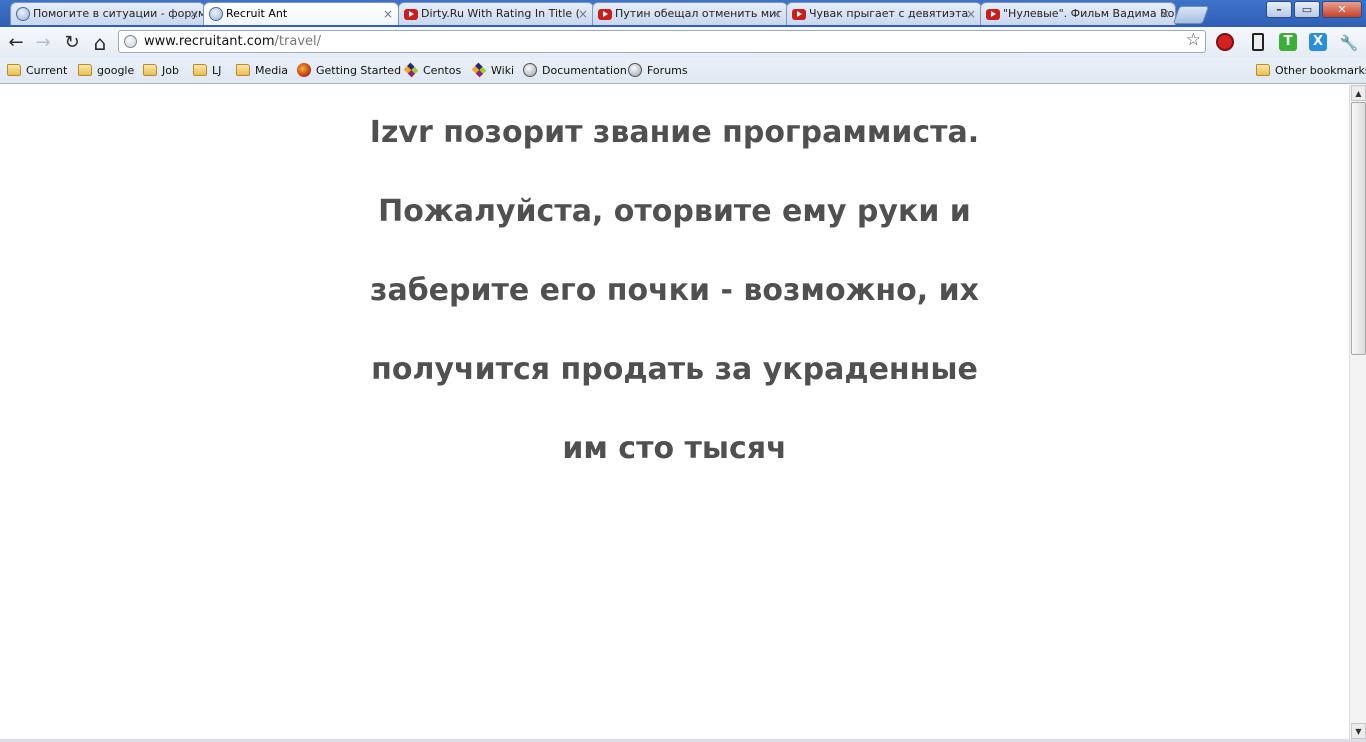 The width and height of the screenshot is (1366, 742). What do you see at coordinates (1307, 9) in the screenshot?
I see `maximize-button: ▭` at bounding box center [1307, 9].